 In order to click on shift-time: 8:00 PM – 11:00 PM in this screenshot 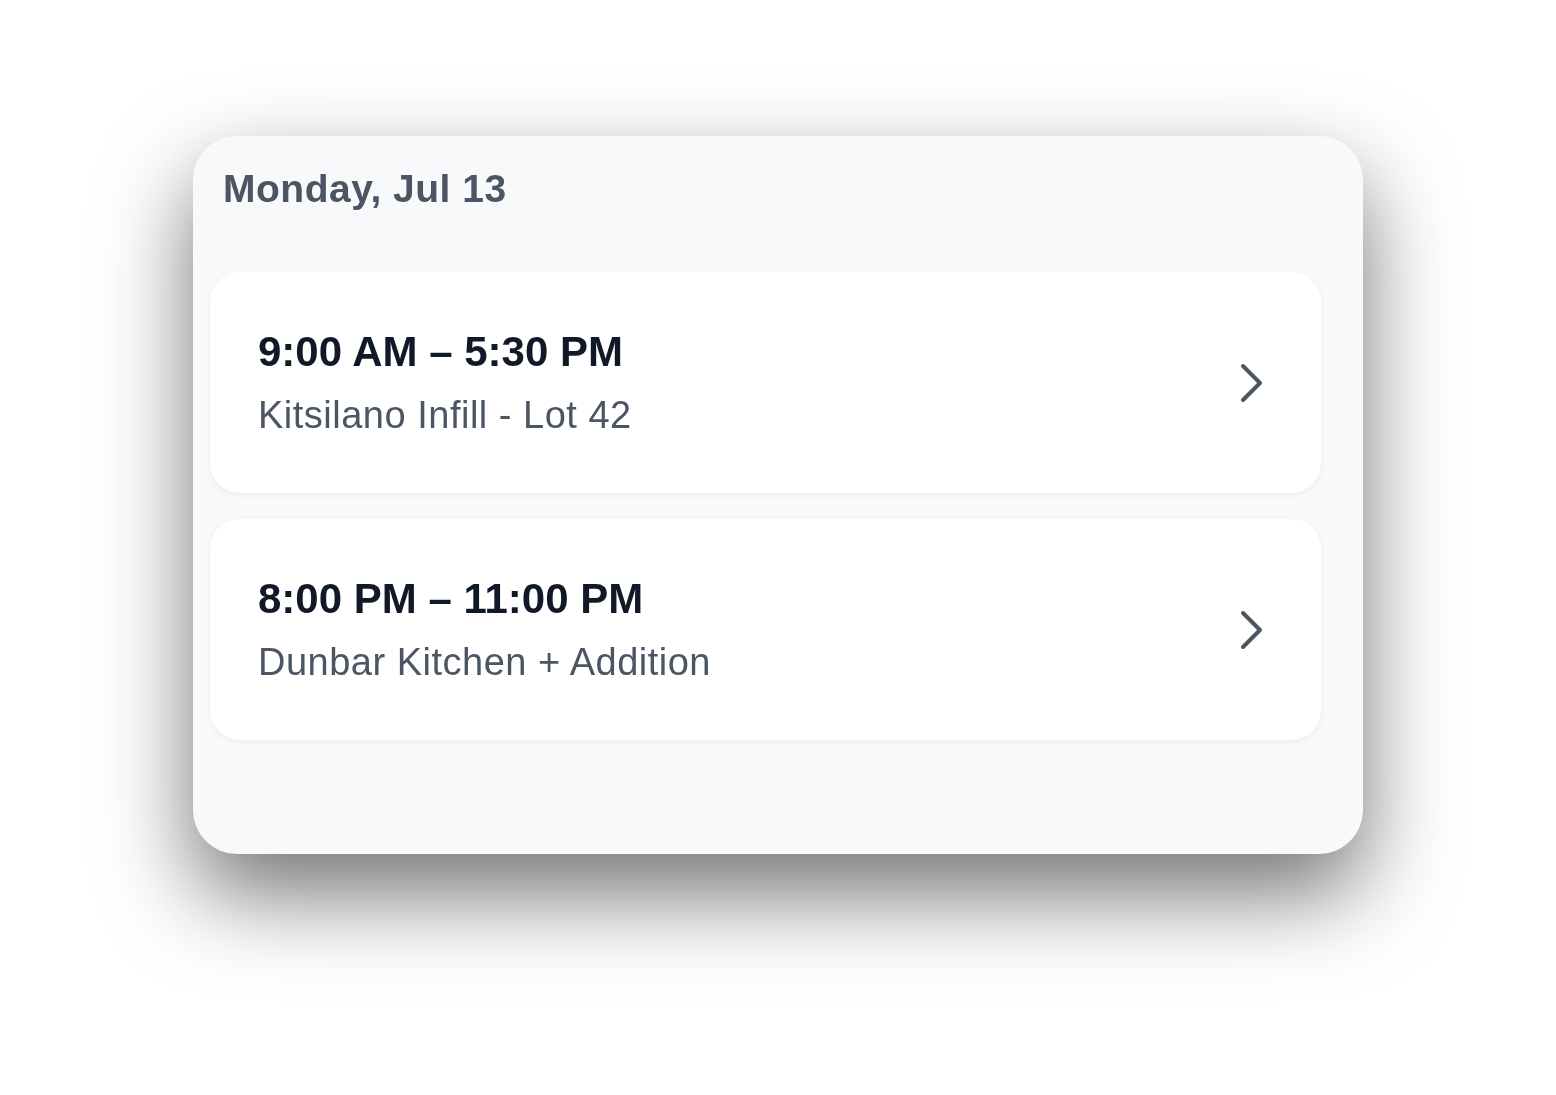, I will do `click(451, 598)`.